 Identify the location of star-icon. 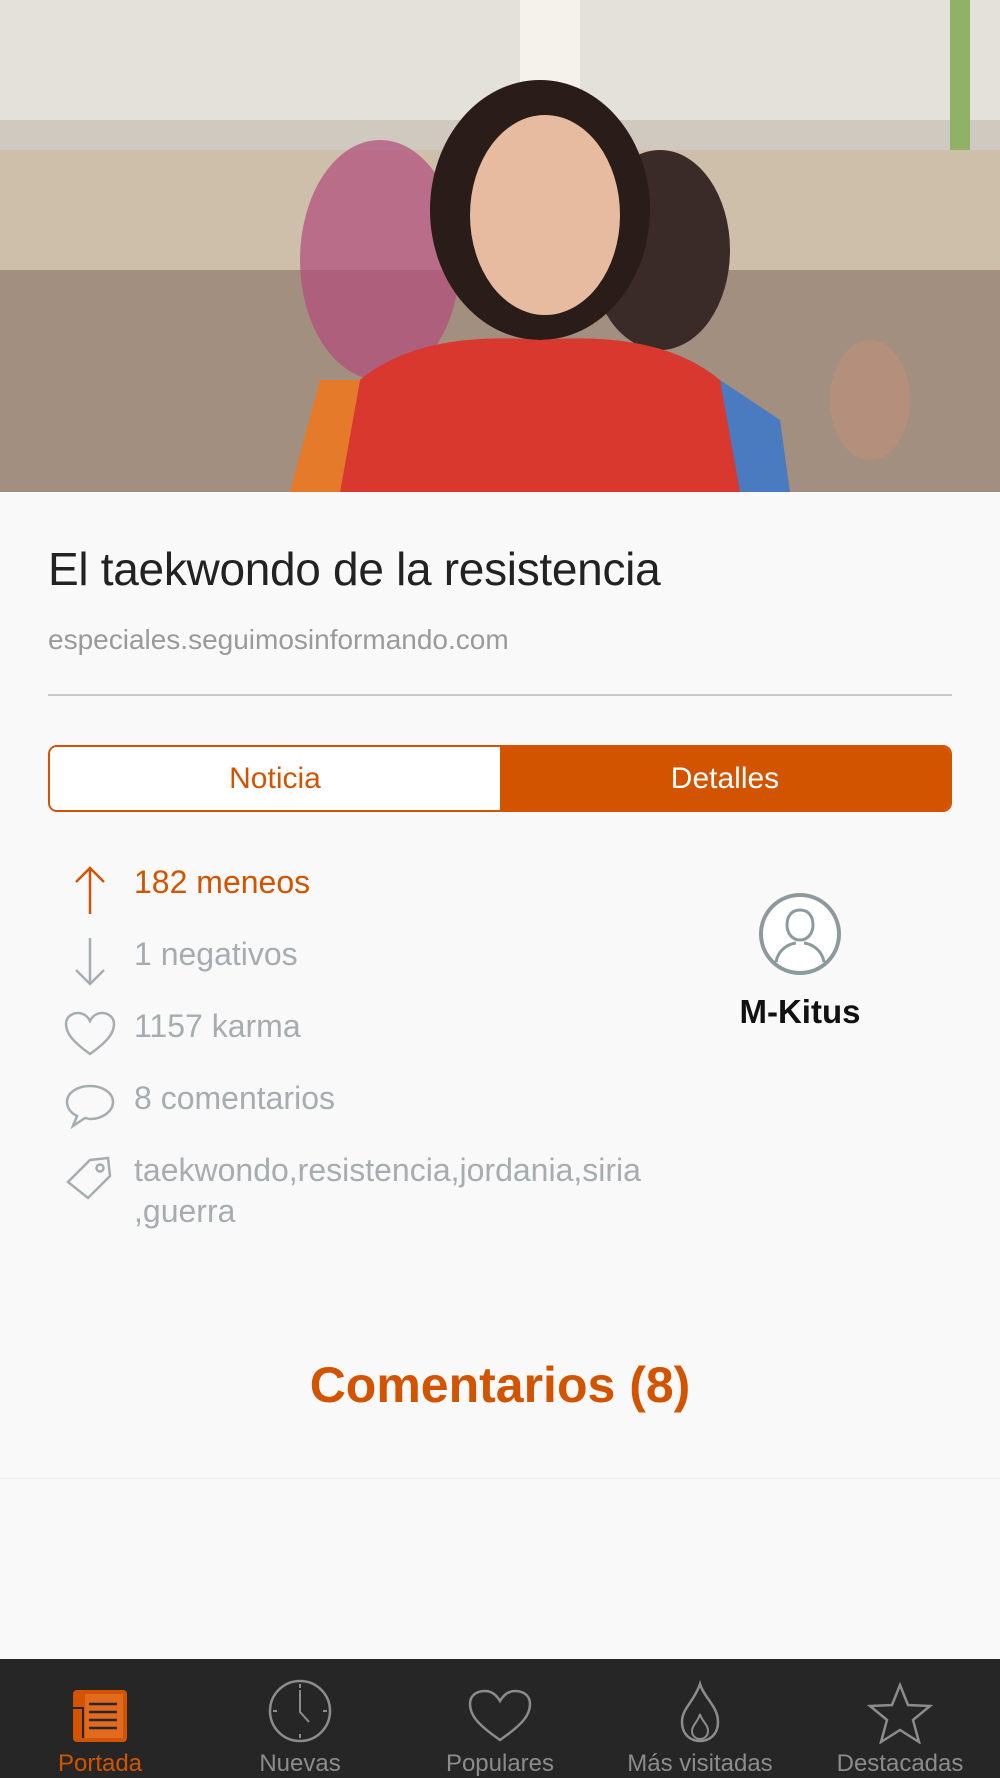
(900, 1708).